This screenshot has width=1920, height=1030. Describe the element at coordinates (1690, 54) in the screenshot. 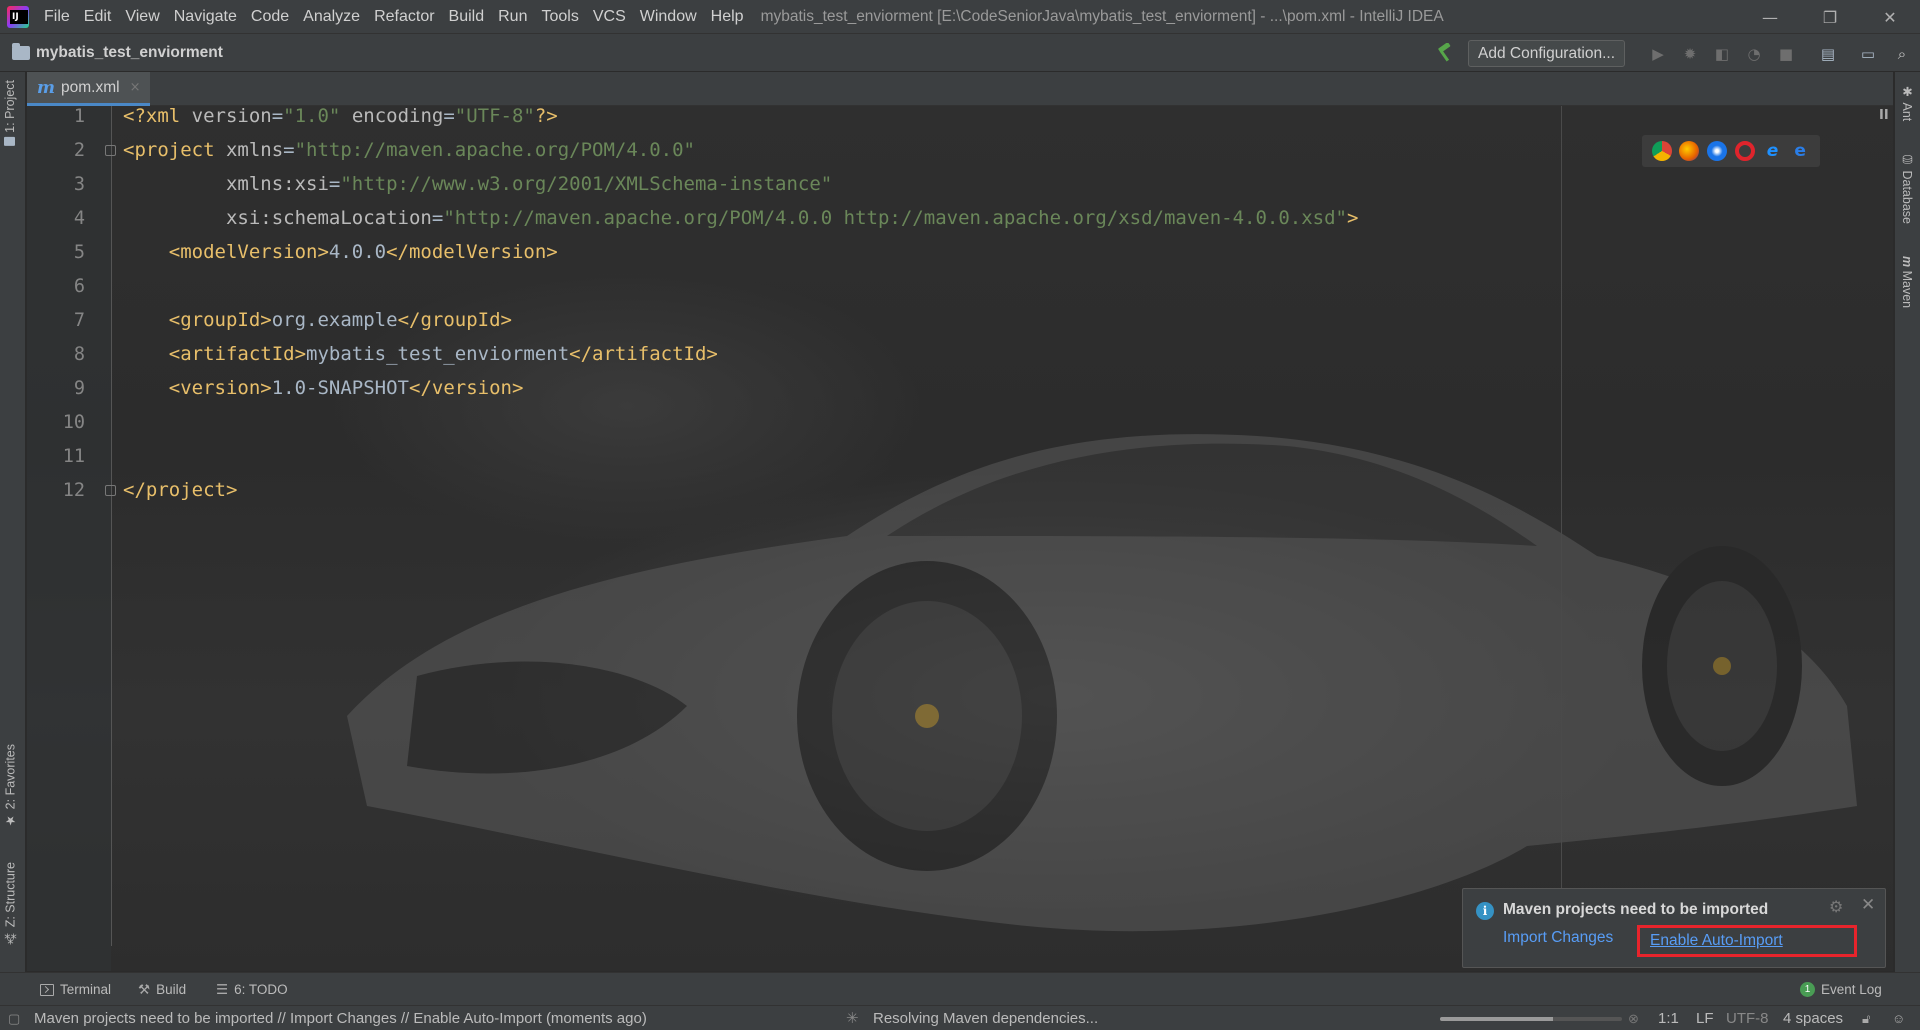

I see `debug-icon: ✹` at that location.